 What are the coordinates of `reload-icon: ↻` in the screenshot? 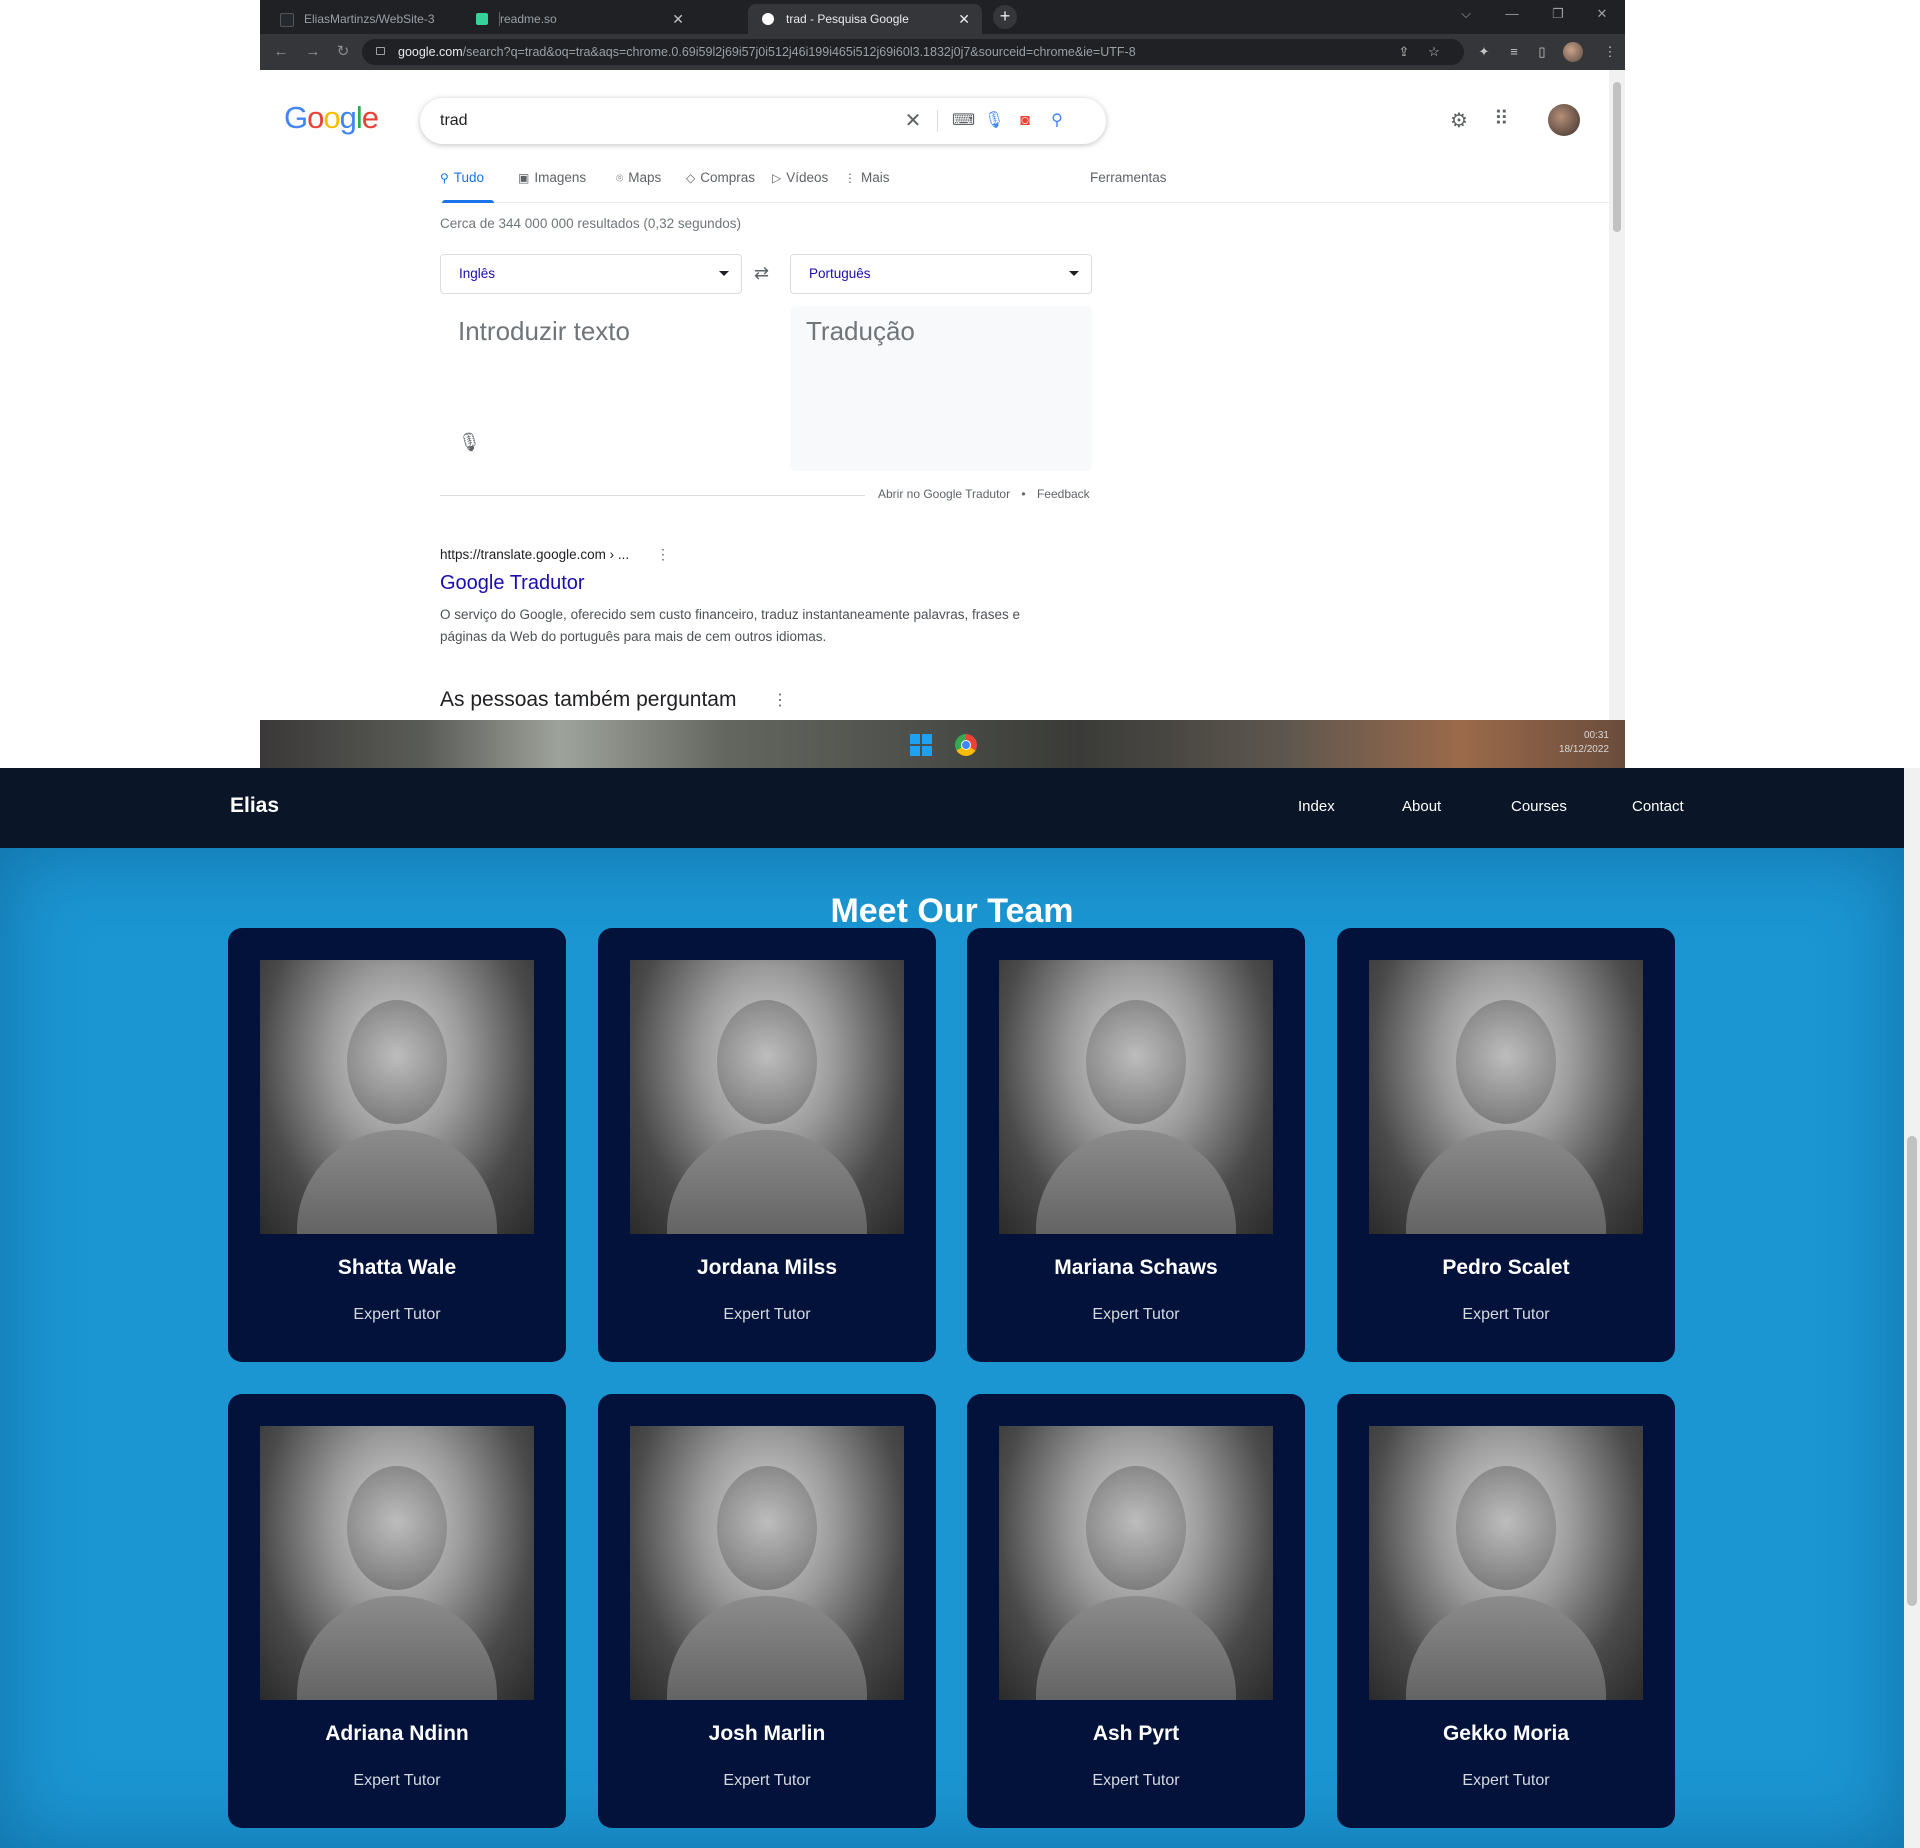 It's located at (343, 52).